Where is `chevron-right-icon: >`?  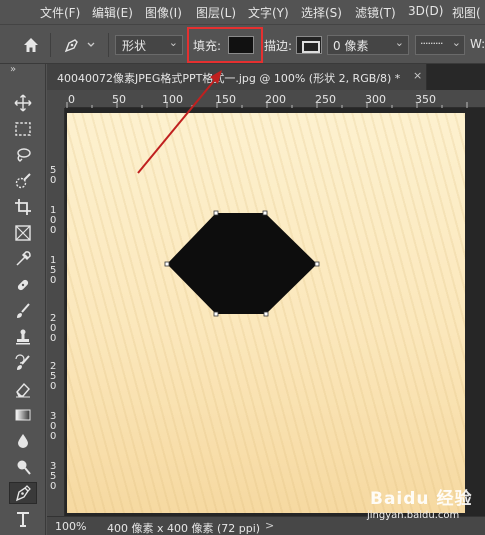
chevron-right-icon: > is located at coordinates (269, 525).